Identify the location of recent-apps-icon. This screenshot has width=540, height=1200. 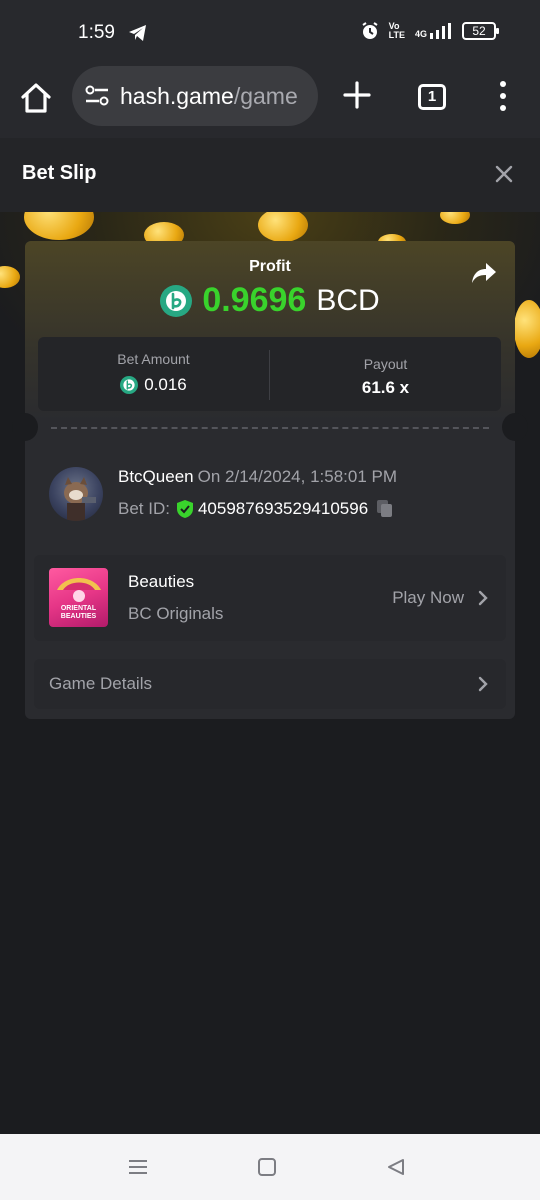
(138, 1167).